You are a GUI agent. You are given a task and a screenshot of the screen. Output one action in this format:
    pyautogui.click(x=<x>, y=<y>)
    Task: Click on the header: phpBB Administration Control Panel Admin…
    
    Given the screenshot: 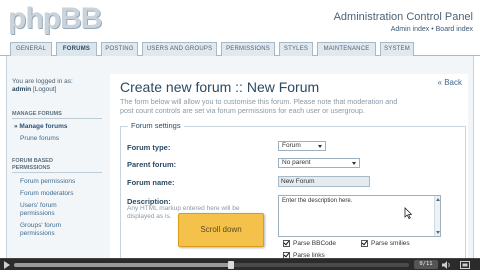 What is the action you would take?
    pyautogui.click(x=240, y=20)
    